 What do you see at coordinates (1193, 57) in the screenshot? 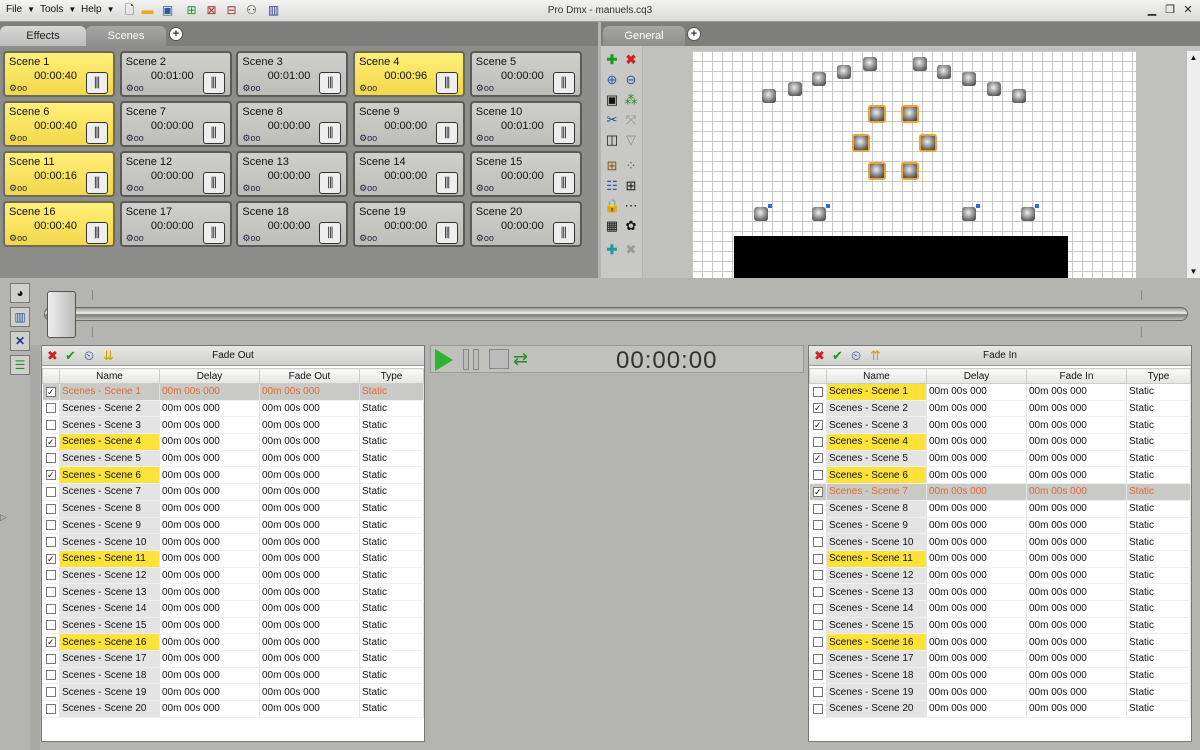
I see `scroll-up-icon: ▲` at bounding box center [1193, 57].